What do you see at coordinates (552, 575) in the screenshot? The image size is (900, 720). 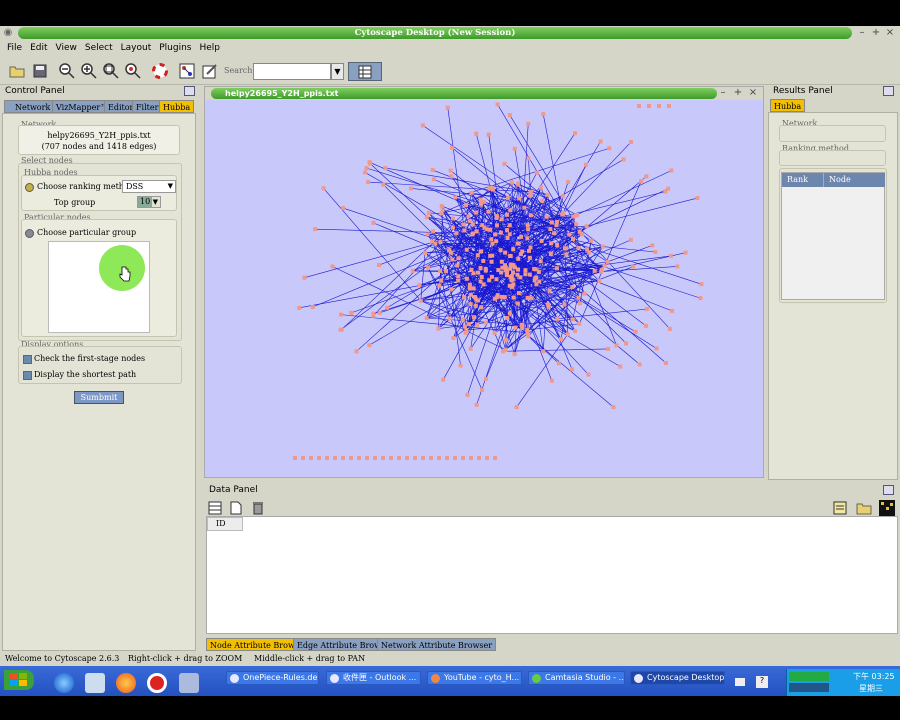 I see `attribute-table: ID` at bounding box center [552, 575].